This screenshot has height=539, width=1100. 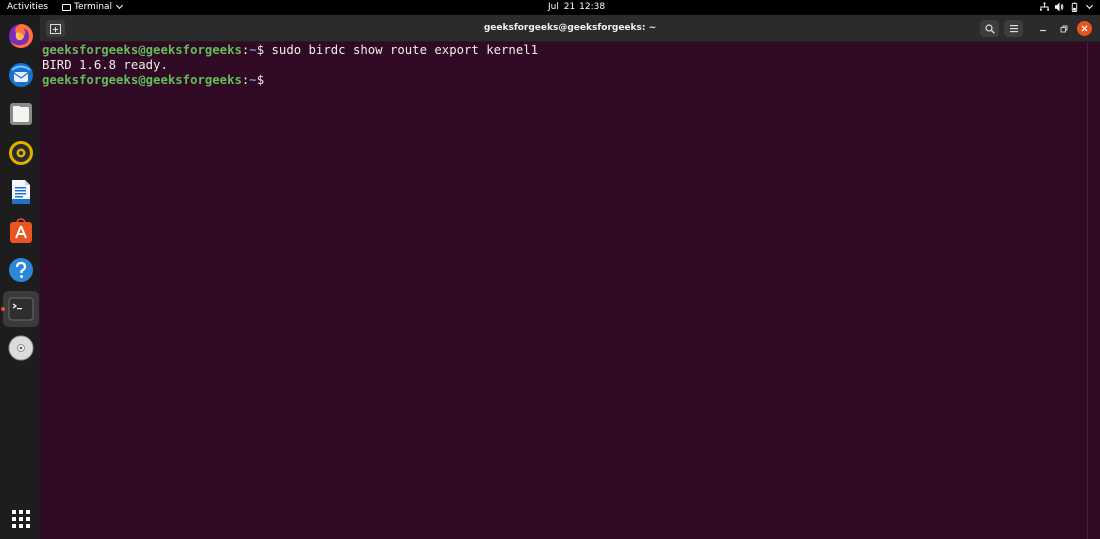 What do you see at coordinates (563, 65) in the screenshot?
I see `terminal-line: BIRD 1.6.8 ready.` at bounding box center [563, 65].